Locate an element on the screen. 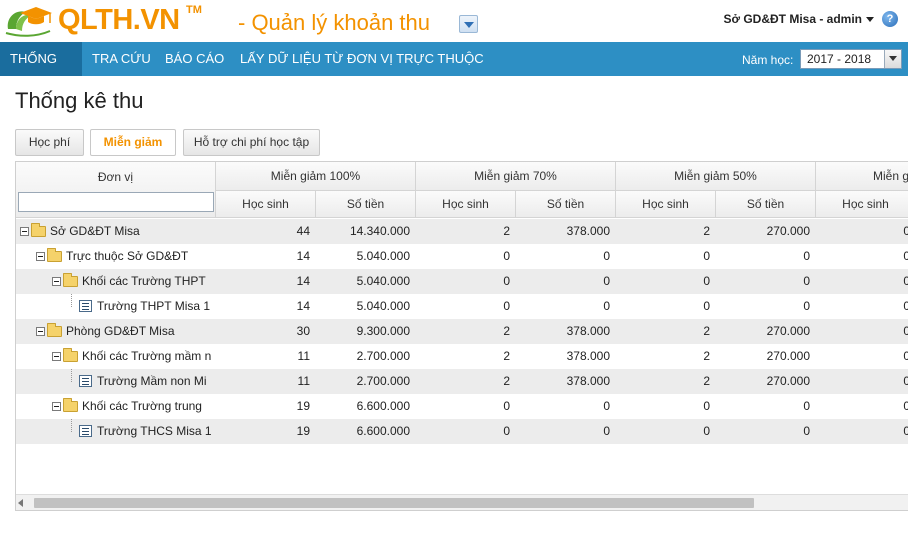 This screenshot has width=908, height=546. user-name: Sở GD&ĐT Misa - admin is located at coordinates (792, 19).